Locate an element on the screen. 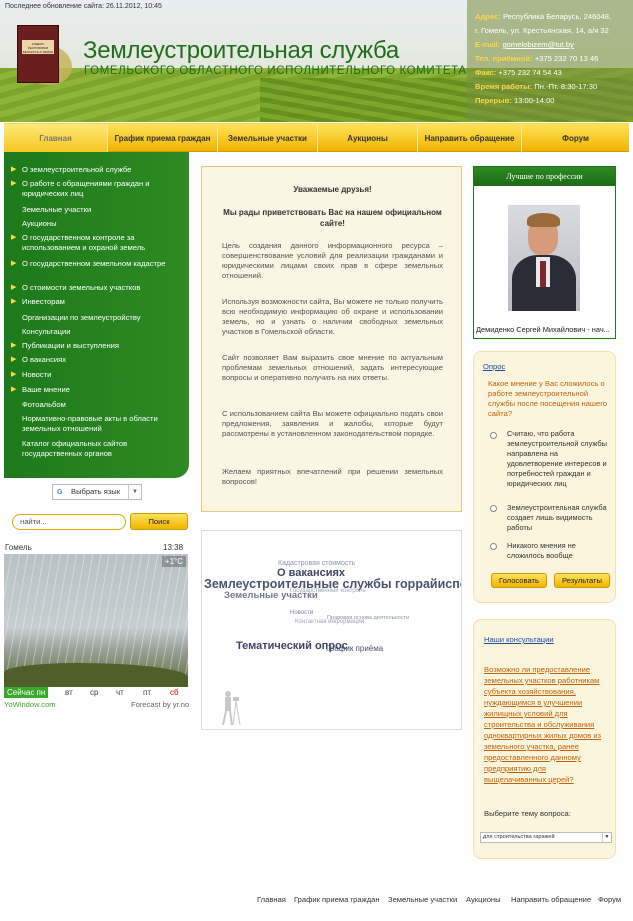 The image size is (633, 921). logo-book-label: КОДЕКС РЕСПУБЛИКИ БЕЛАРУСЬ О ЗЕМЛЕ is located at coordinates (38, 47).